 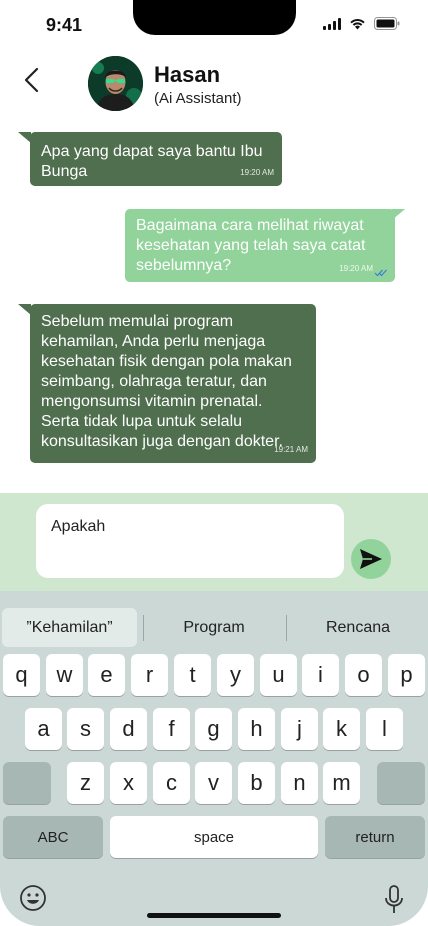 What do you see at coordinates (384, 729) in the screenshot?
I see `key: l` at bounding box center [384, 729].